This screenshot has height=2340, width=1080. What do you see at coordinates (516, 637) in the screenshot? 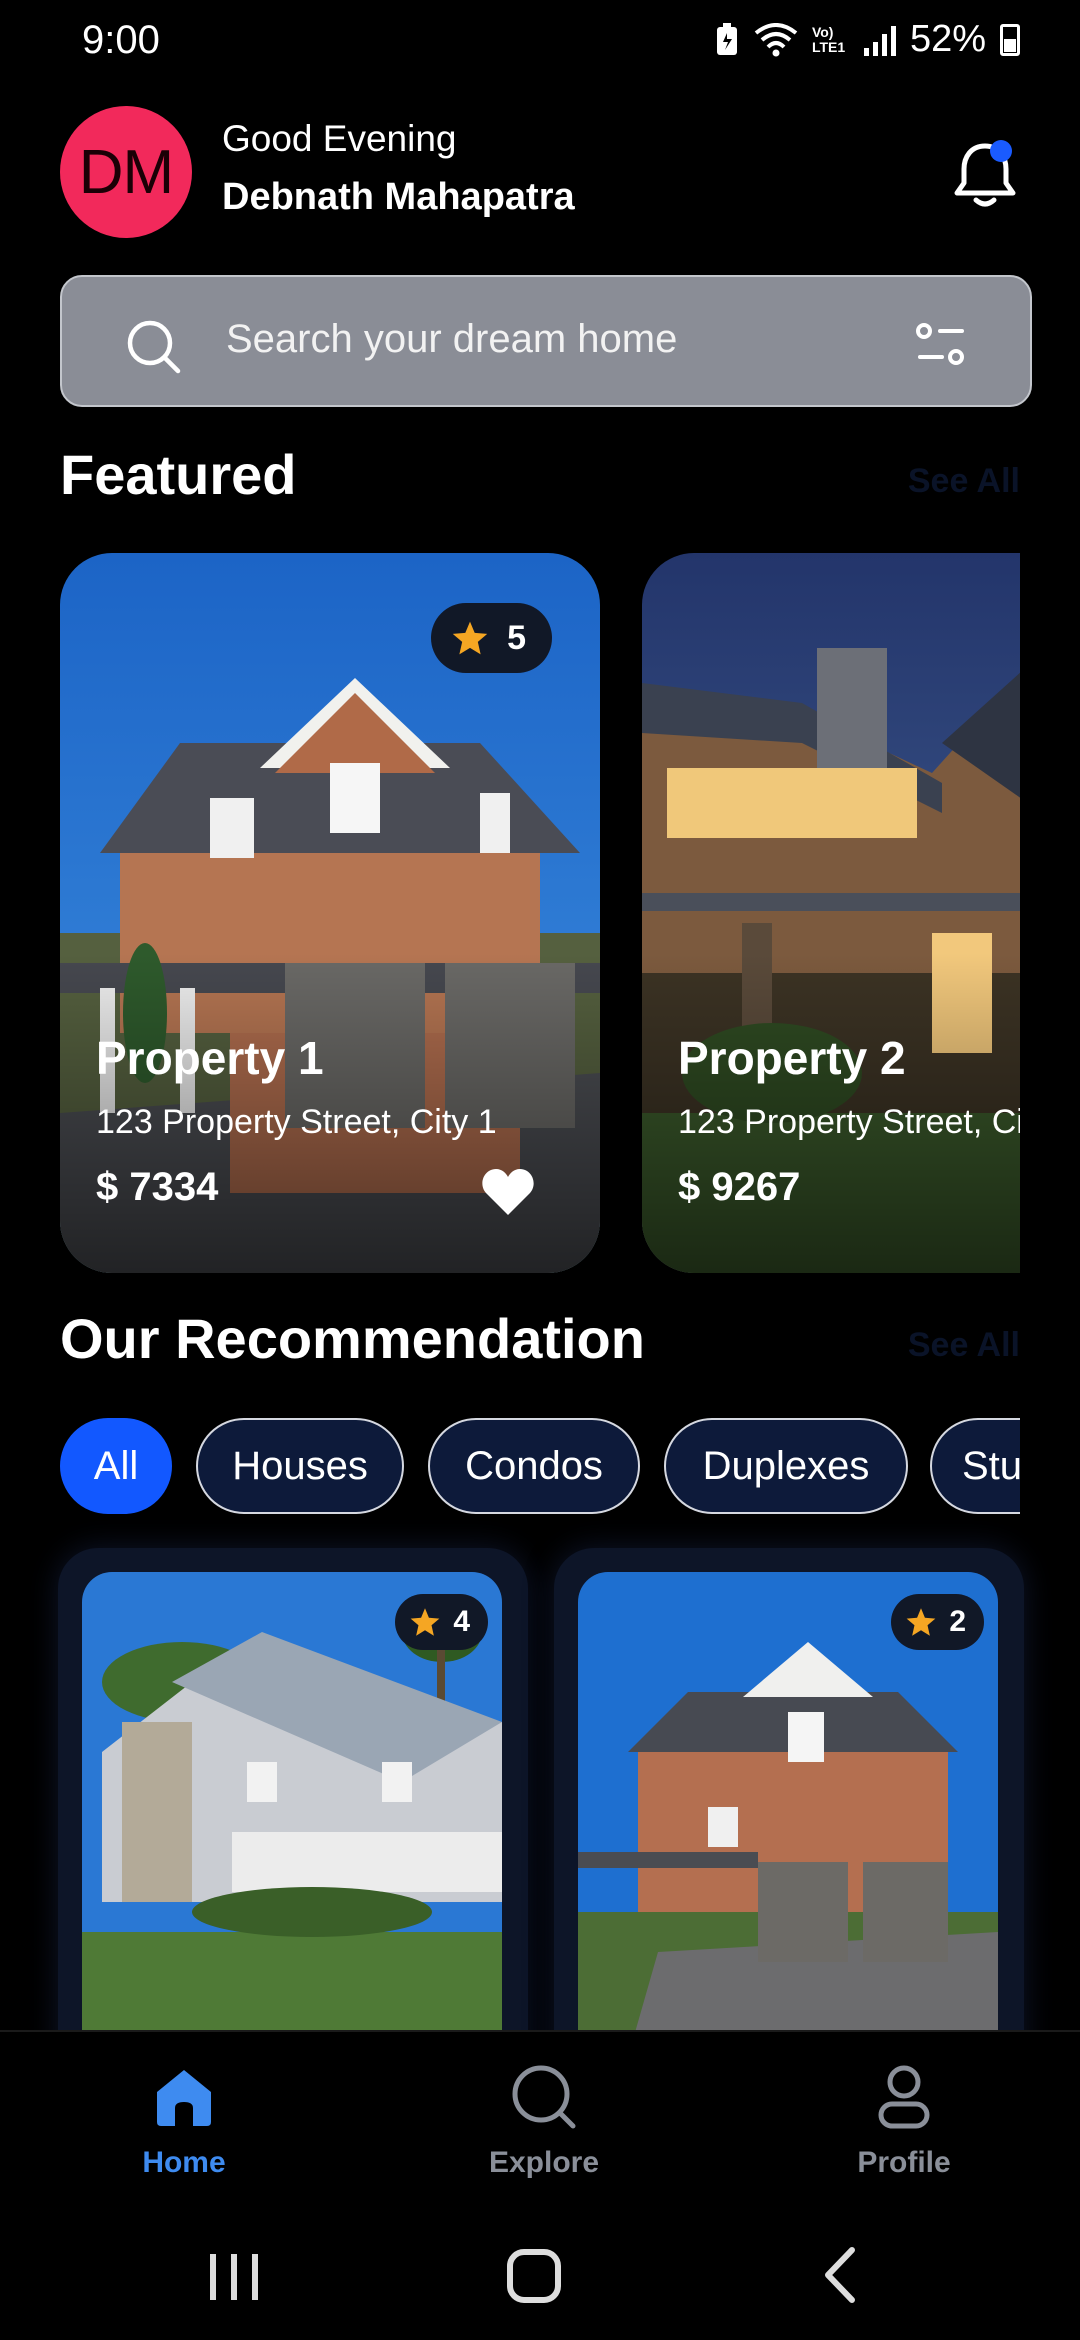
I see `rating-value: 5` at bounding box center [516, 637].